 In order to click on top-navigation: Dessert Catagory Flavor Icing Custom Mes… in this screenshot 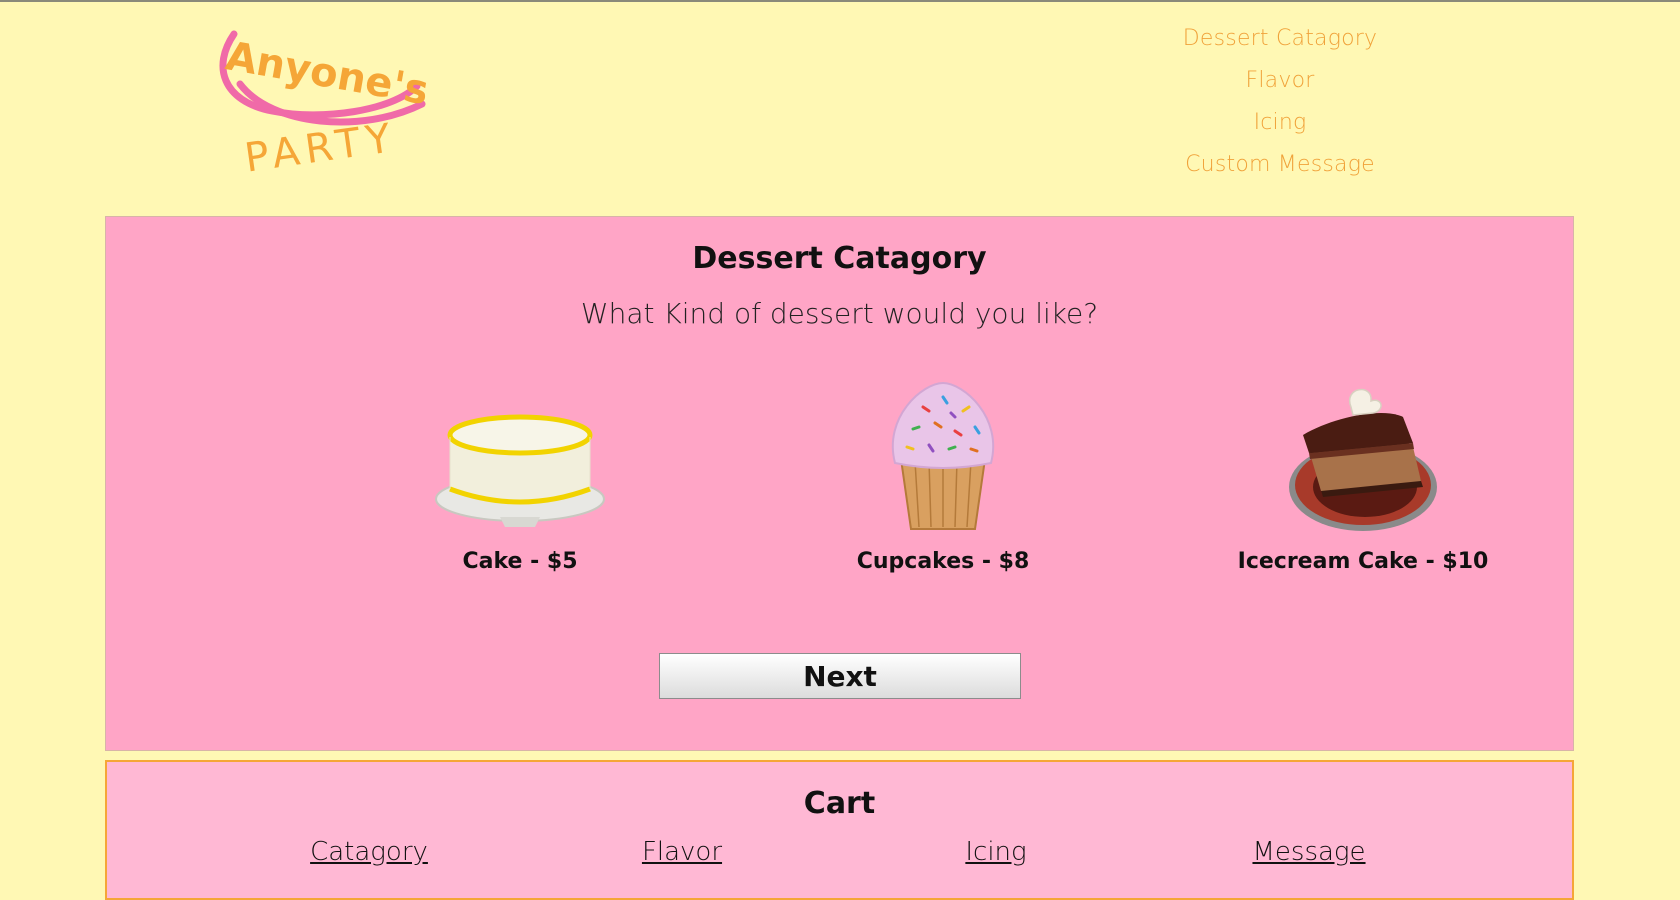, I will do `click(1280, 102)`.